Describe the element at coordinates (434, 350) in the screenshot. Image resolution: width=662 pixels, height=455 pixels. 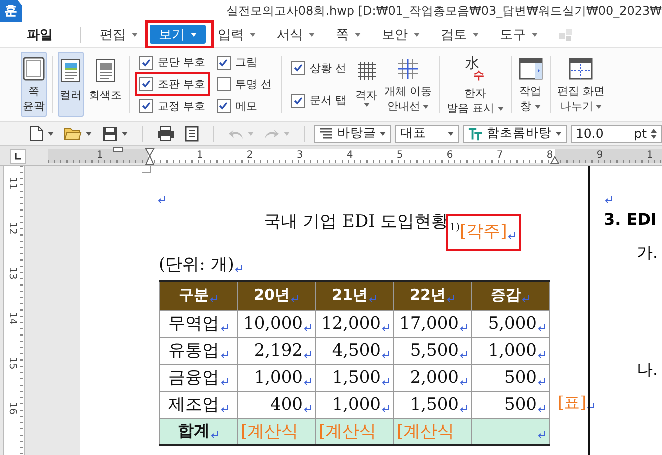
I see `cell-value: 5,500` at that location.